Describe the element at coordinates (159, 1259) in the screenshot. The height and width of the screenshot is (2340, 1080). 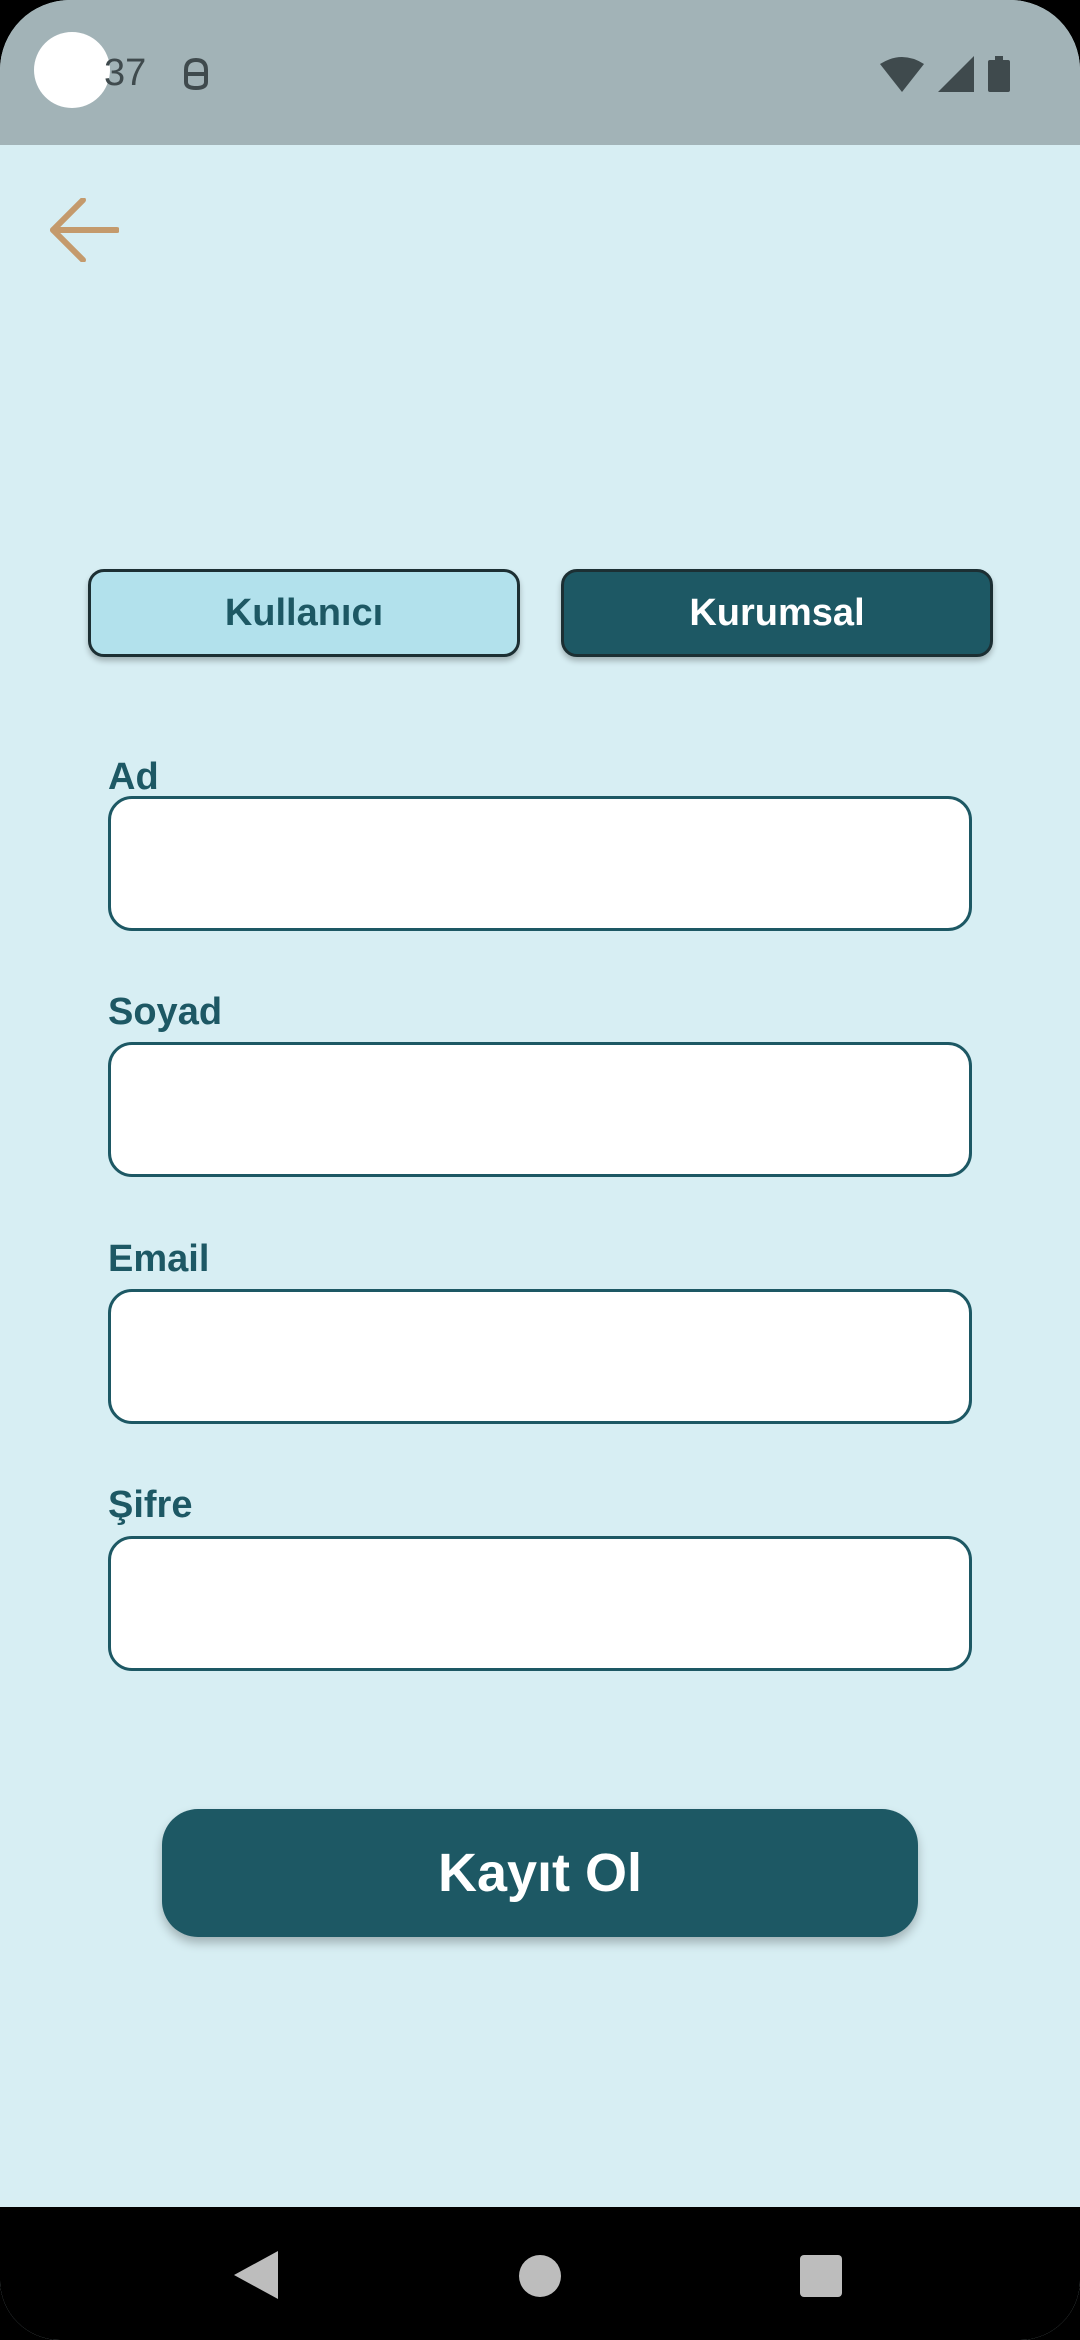
I see `email-label: Email` at that location.